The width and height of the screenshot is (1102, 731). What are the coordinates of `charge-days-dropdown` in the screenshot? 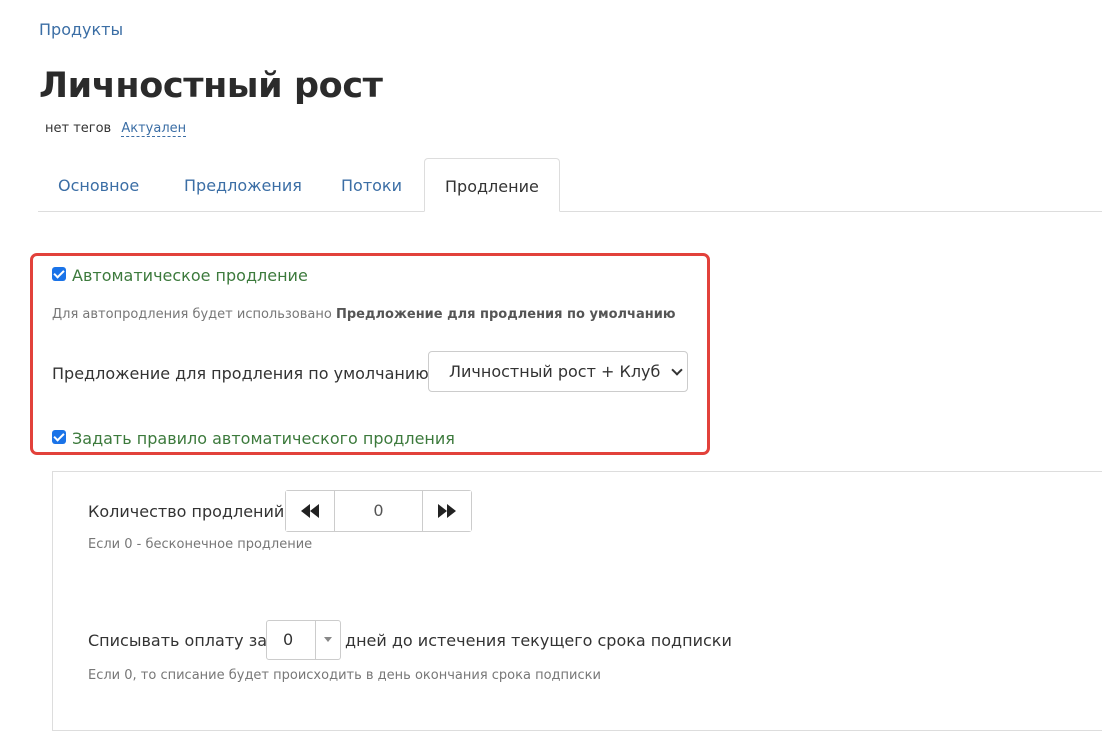 It's located at (327, 640).